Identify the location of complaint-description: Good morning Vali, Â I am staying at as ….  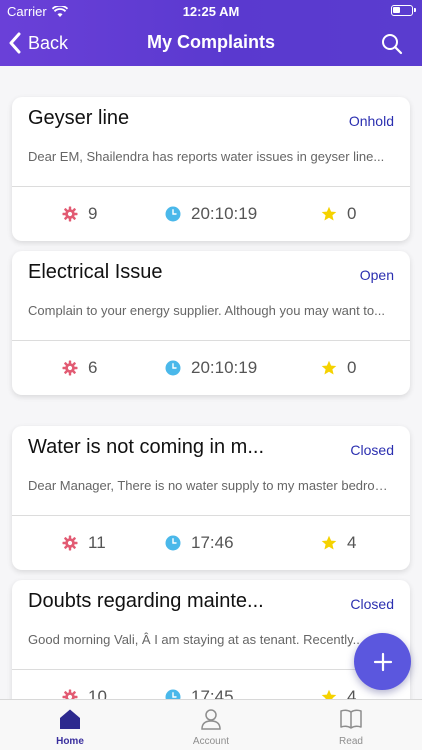
(196, 639).